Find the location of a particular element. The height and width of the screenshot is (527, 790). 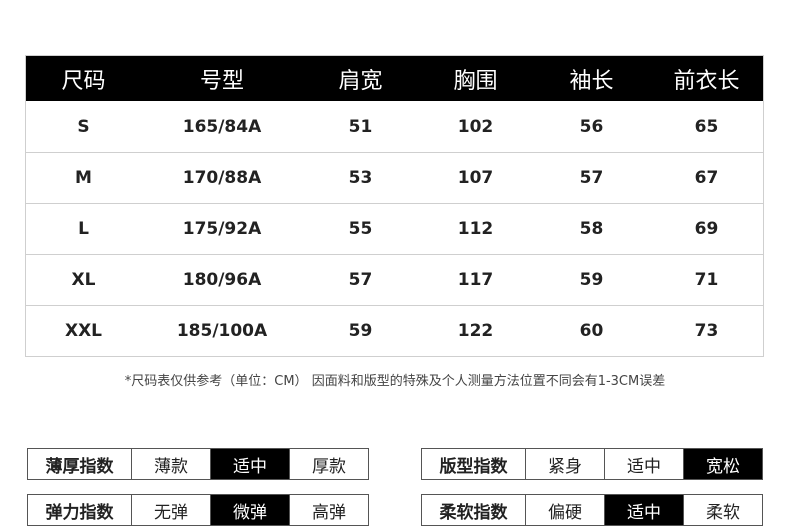

header-chest: 胸围 is located at coordinates (475, 81).